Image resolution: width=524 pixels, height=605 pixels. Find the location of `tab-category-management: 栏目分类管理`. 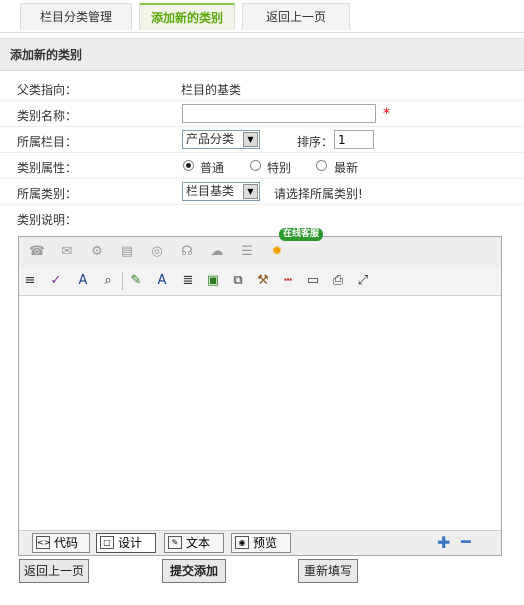

tab-category-management: 栏目分类管理 is located at coordinates (76, 16).